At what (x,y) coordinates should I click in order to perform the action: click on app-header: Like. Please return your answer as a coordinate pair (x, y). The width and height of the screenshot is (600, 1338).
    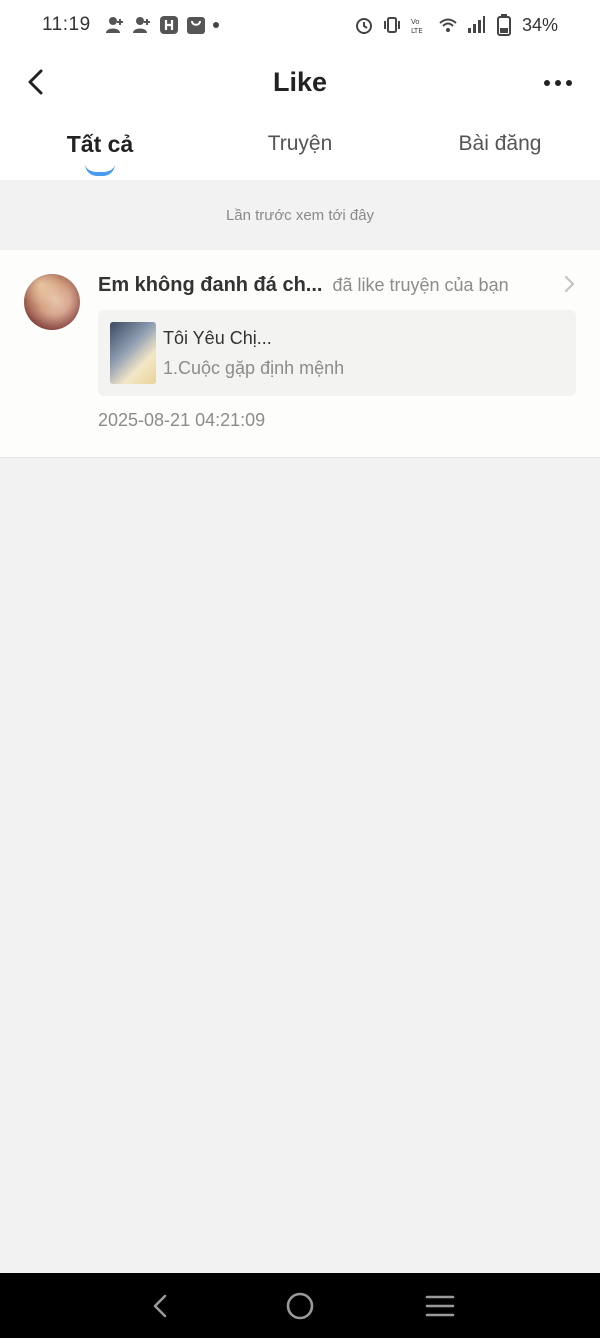
    Looking at the image, I should click on (300, 82).